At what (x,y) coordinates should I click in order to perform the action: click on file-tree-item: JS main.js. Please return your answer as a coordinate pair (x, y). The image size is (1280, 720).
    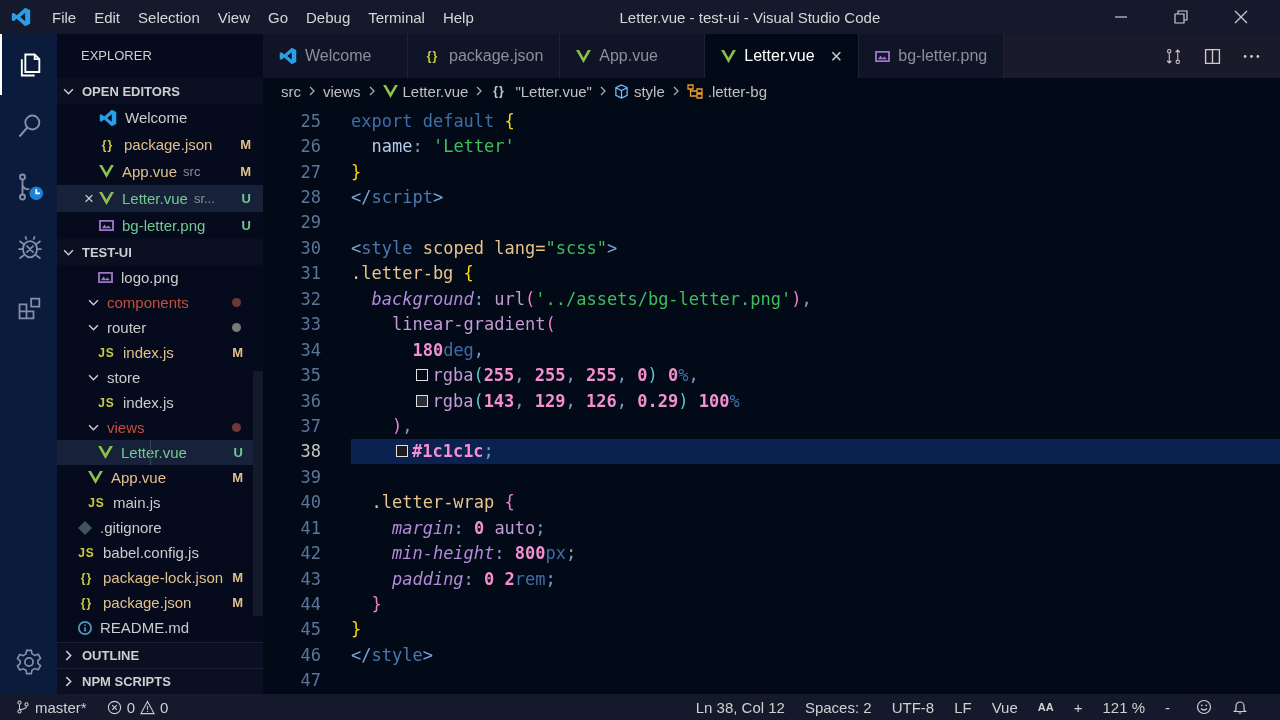
    Looking at the image, I should click on (155, 502).